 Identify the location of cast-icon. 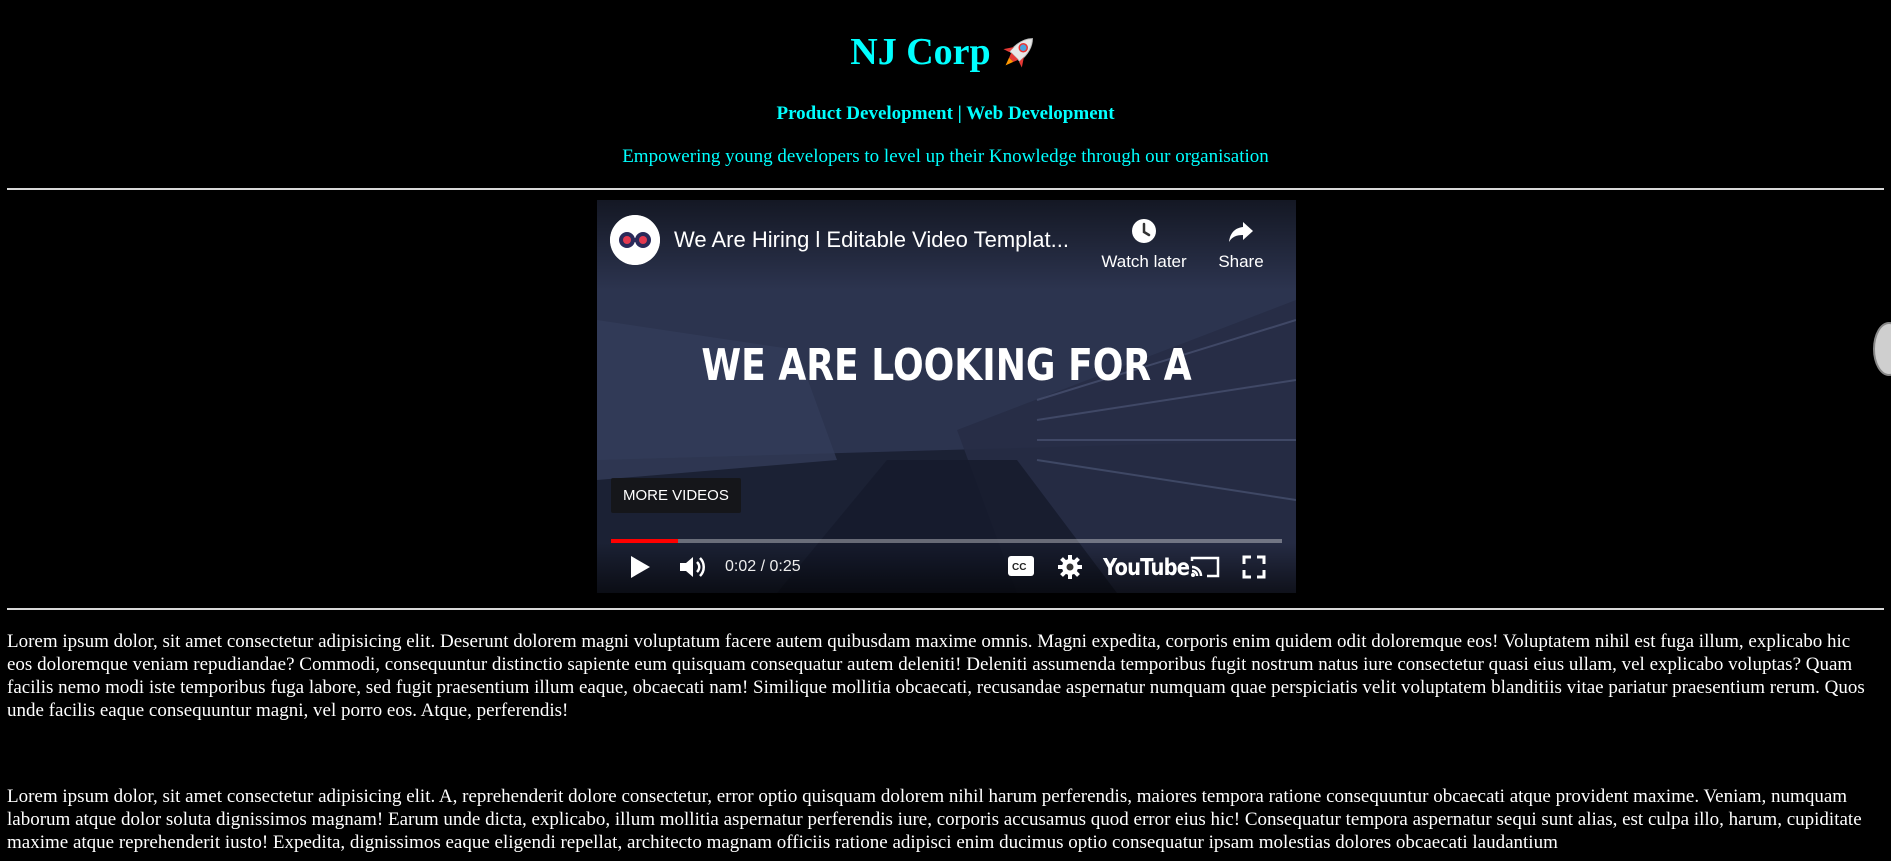
(1205, 567).